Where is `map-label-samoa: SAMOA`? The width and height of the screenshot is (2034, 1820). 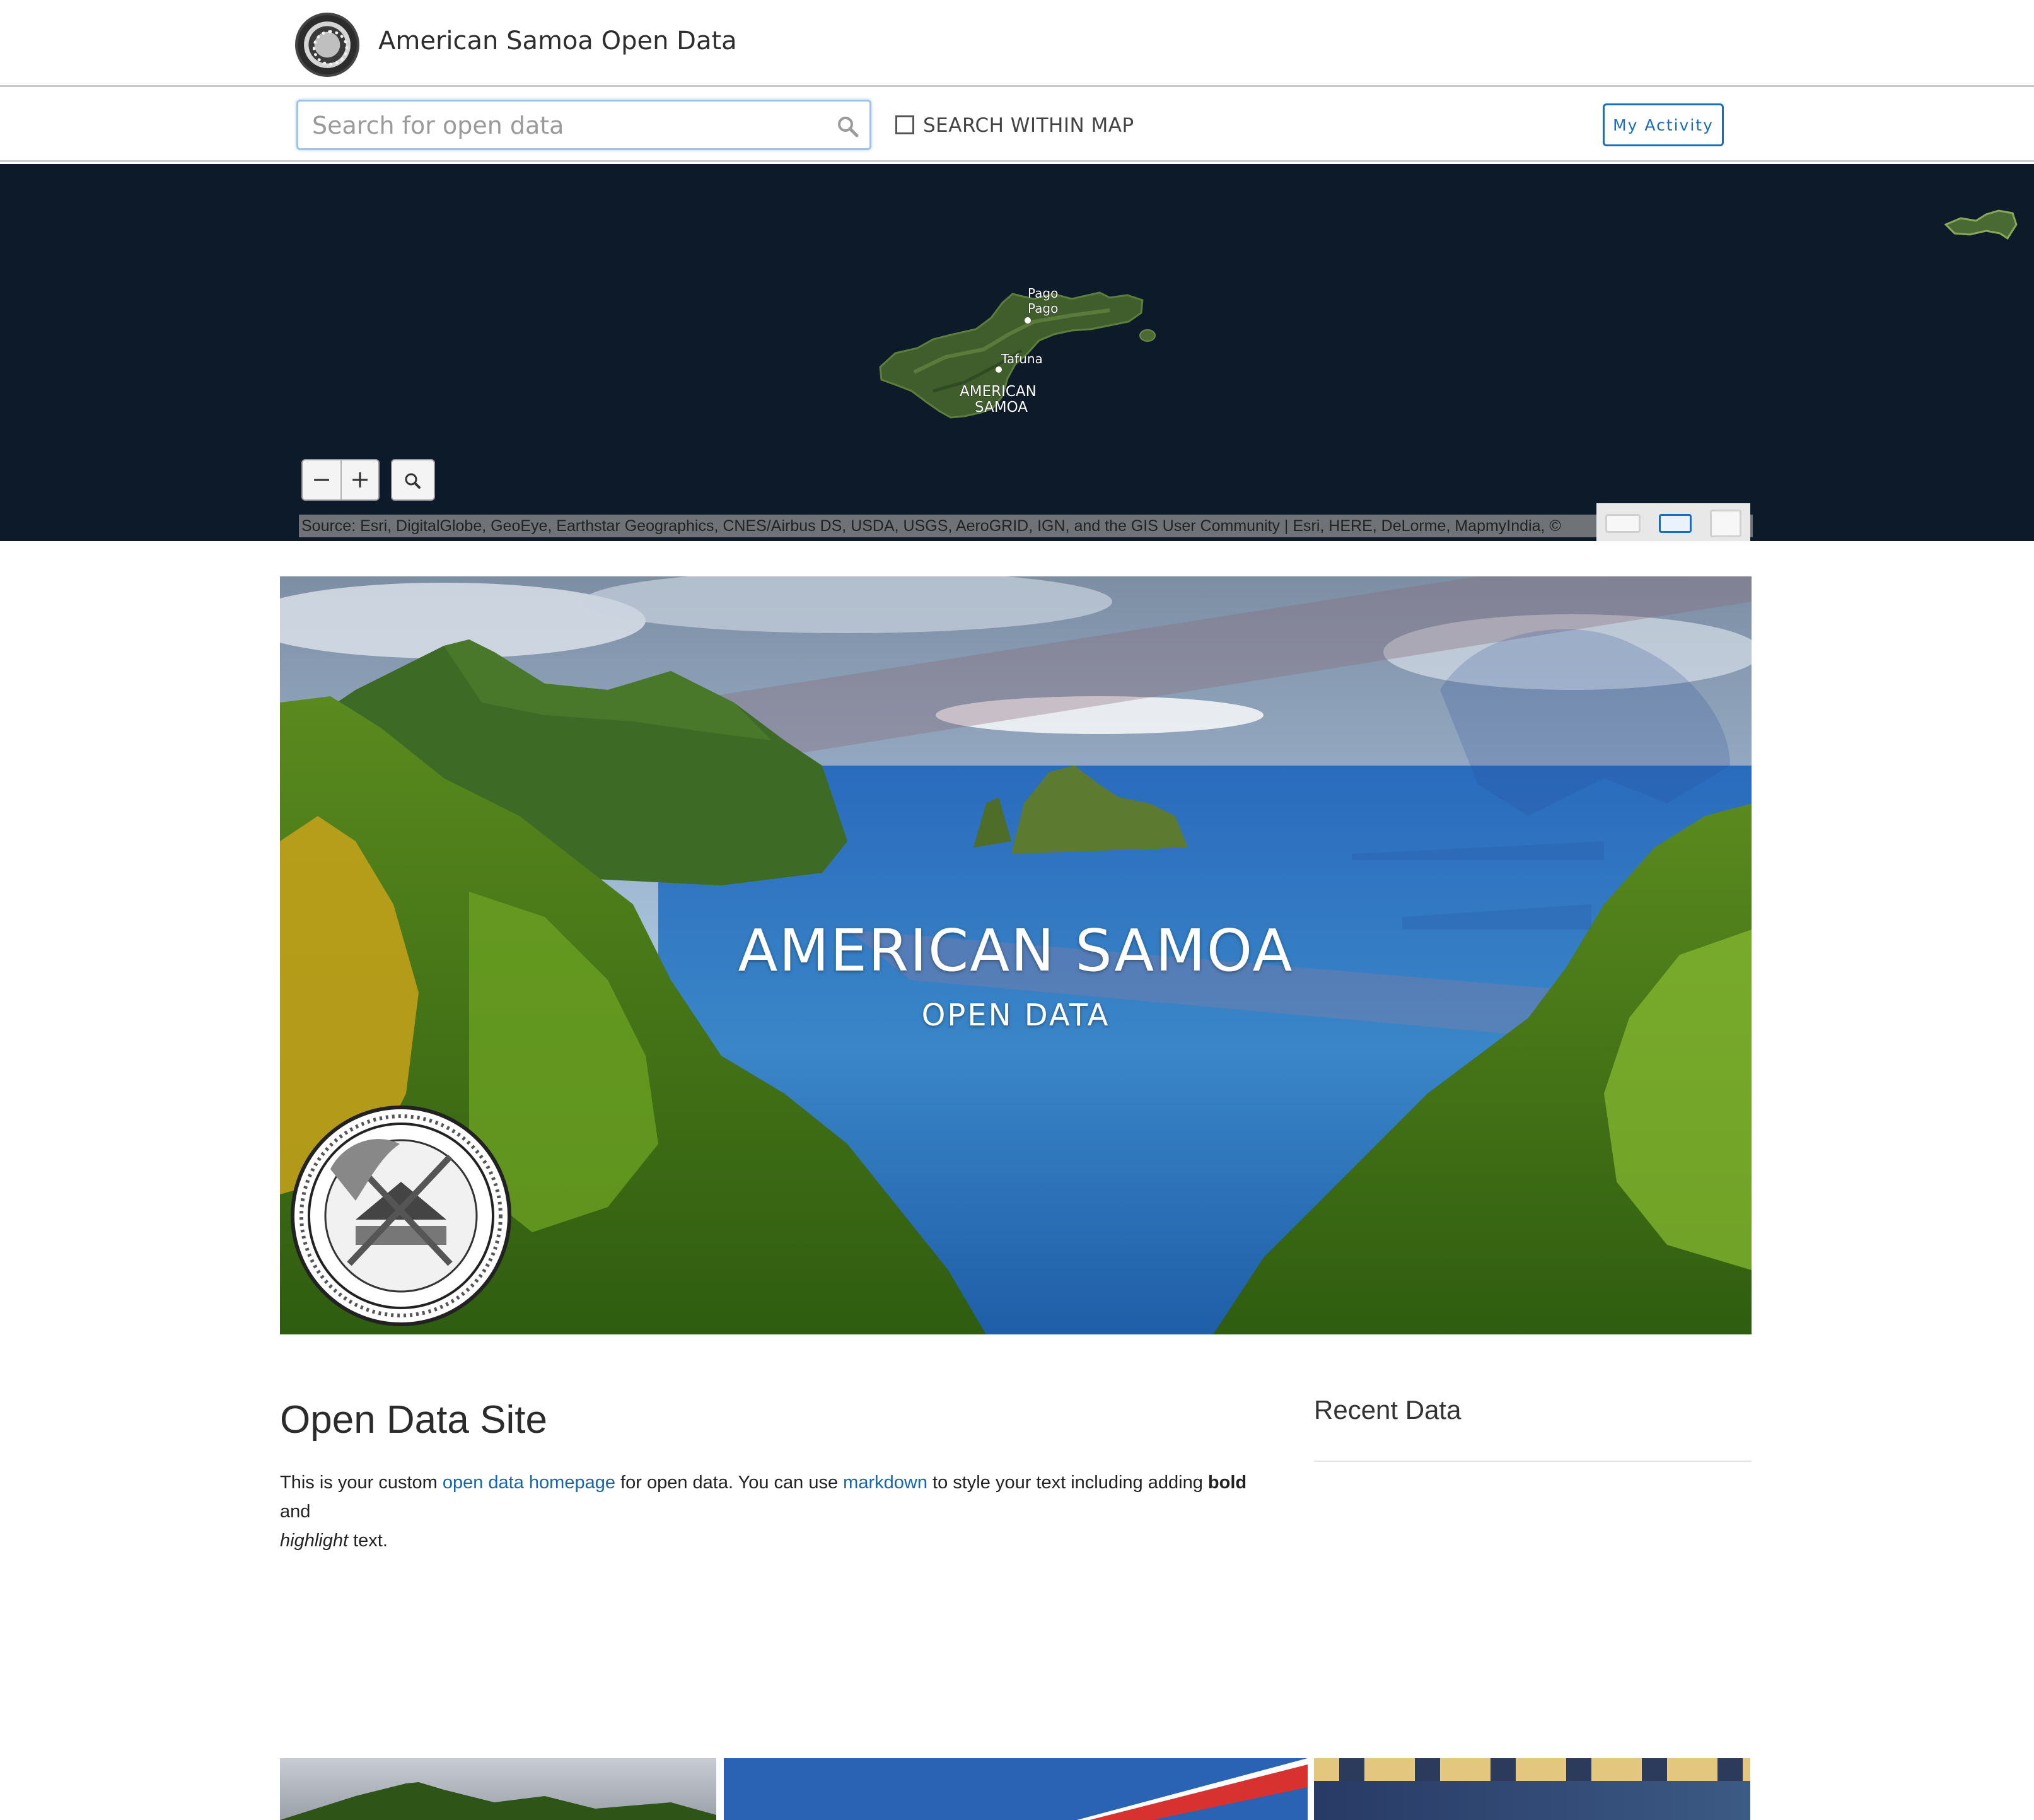 map-label-samoa: SAMOA is located at coordinates (1001, 407).